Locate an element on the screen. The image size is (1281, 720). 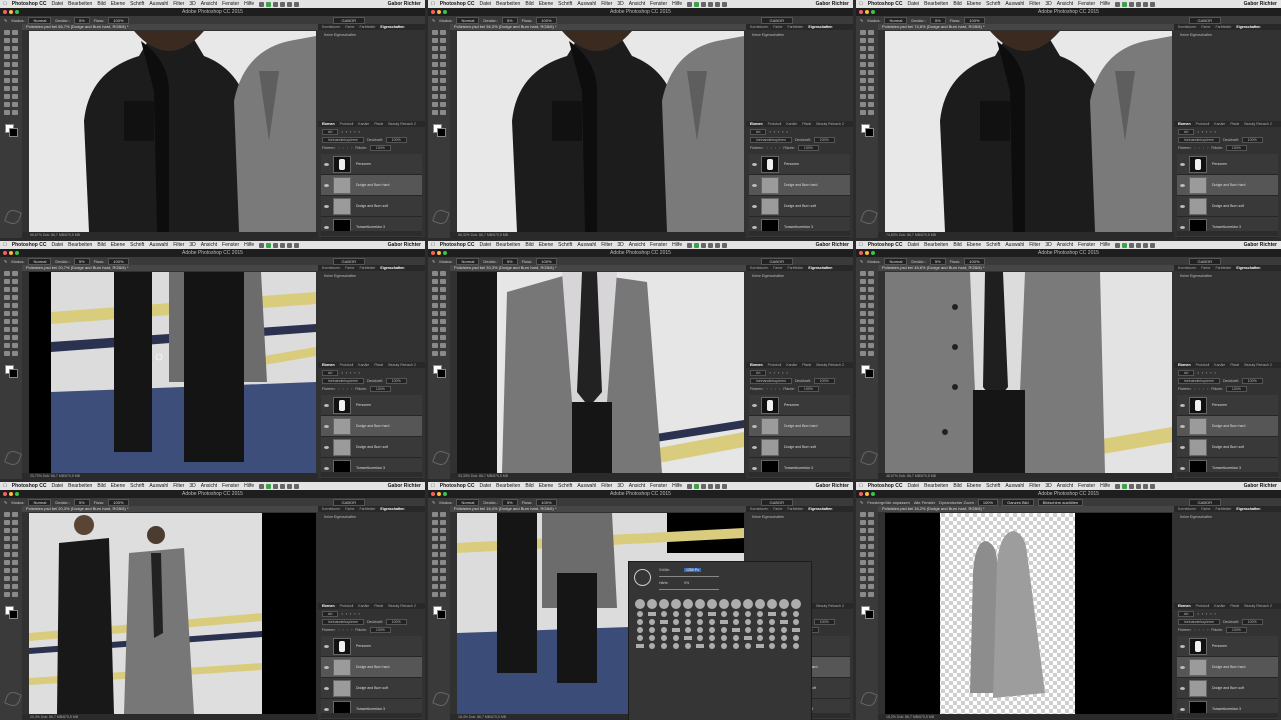
menu-item: Schrift is located at coordinates (137, 4).